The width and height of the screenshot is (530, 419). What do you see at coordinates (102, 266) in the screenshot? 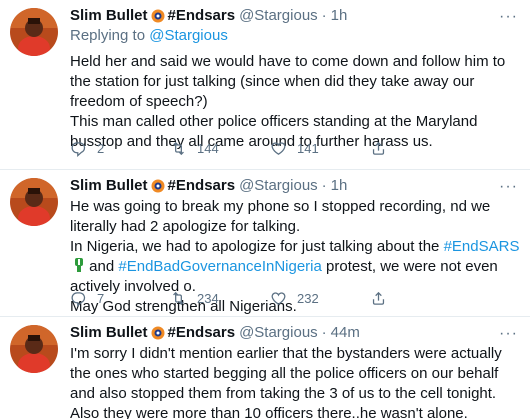
I see `text-segment: and` at bounding box center [102, 266].